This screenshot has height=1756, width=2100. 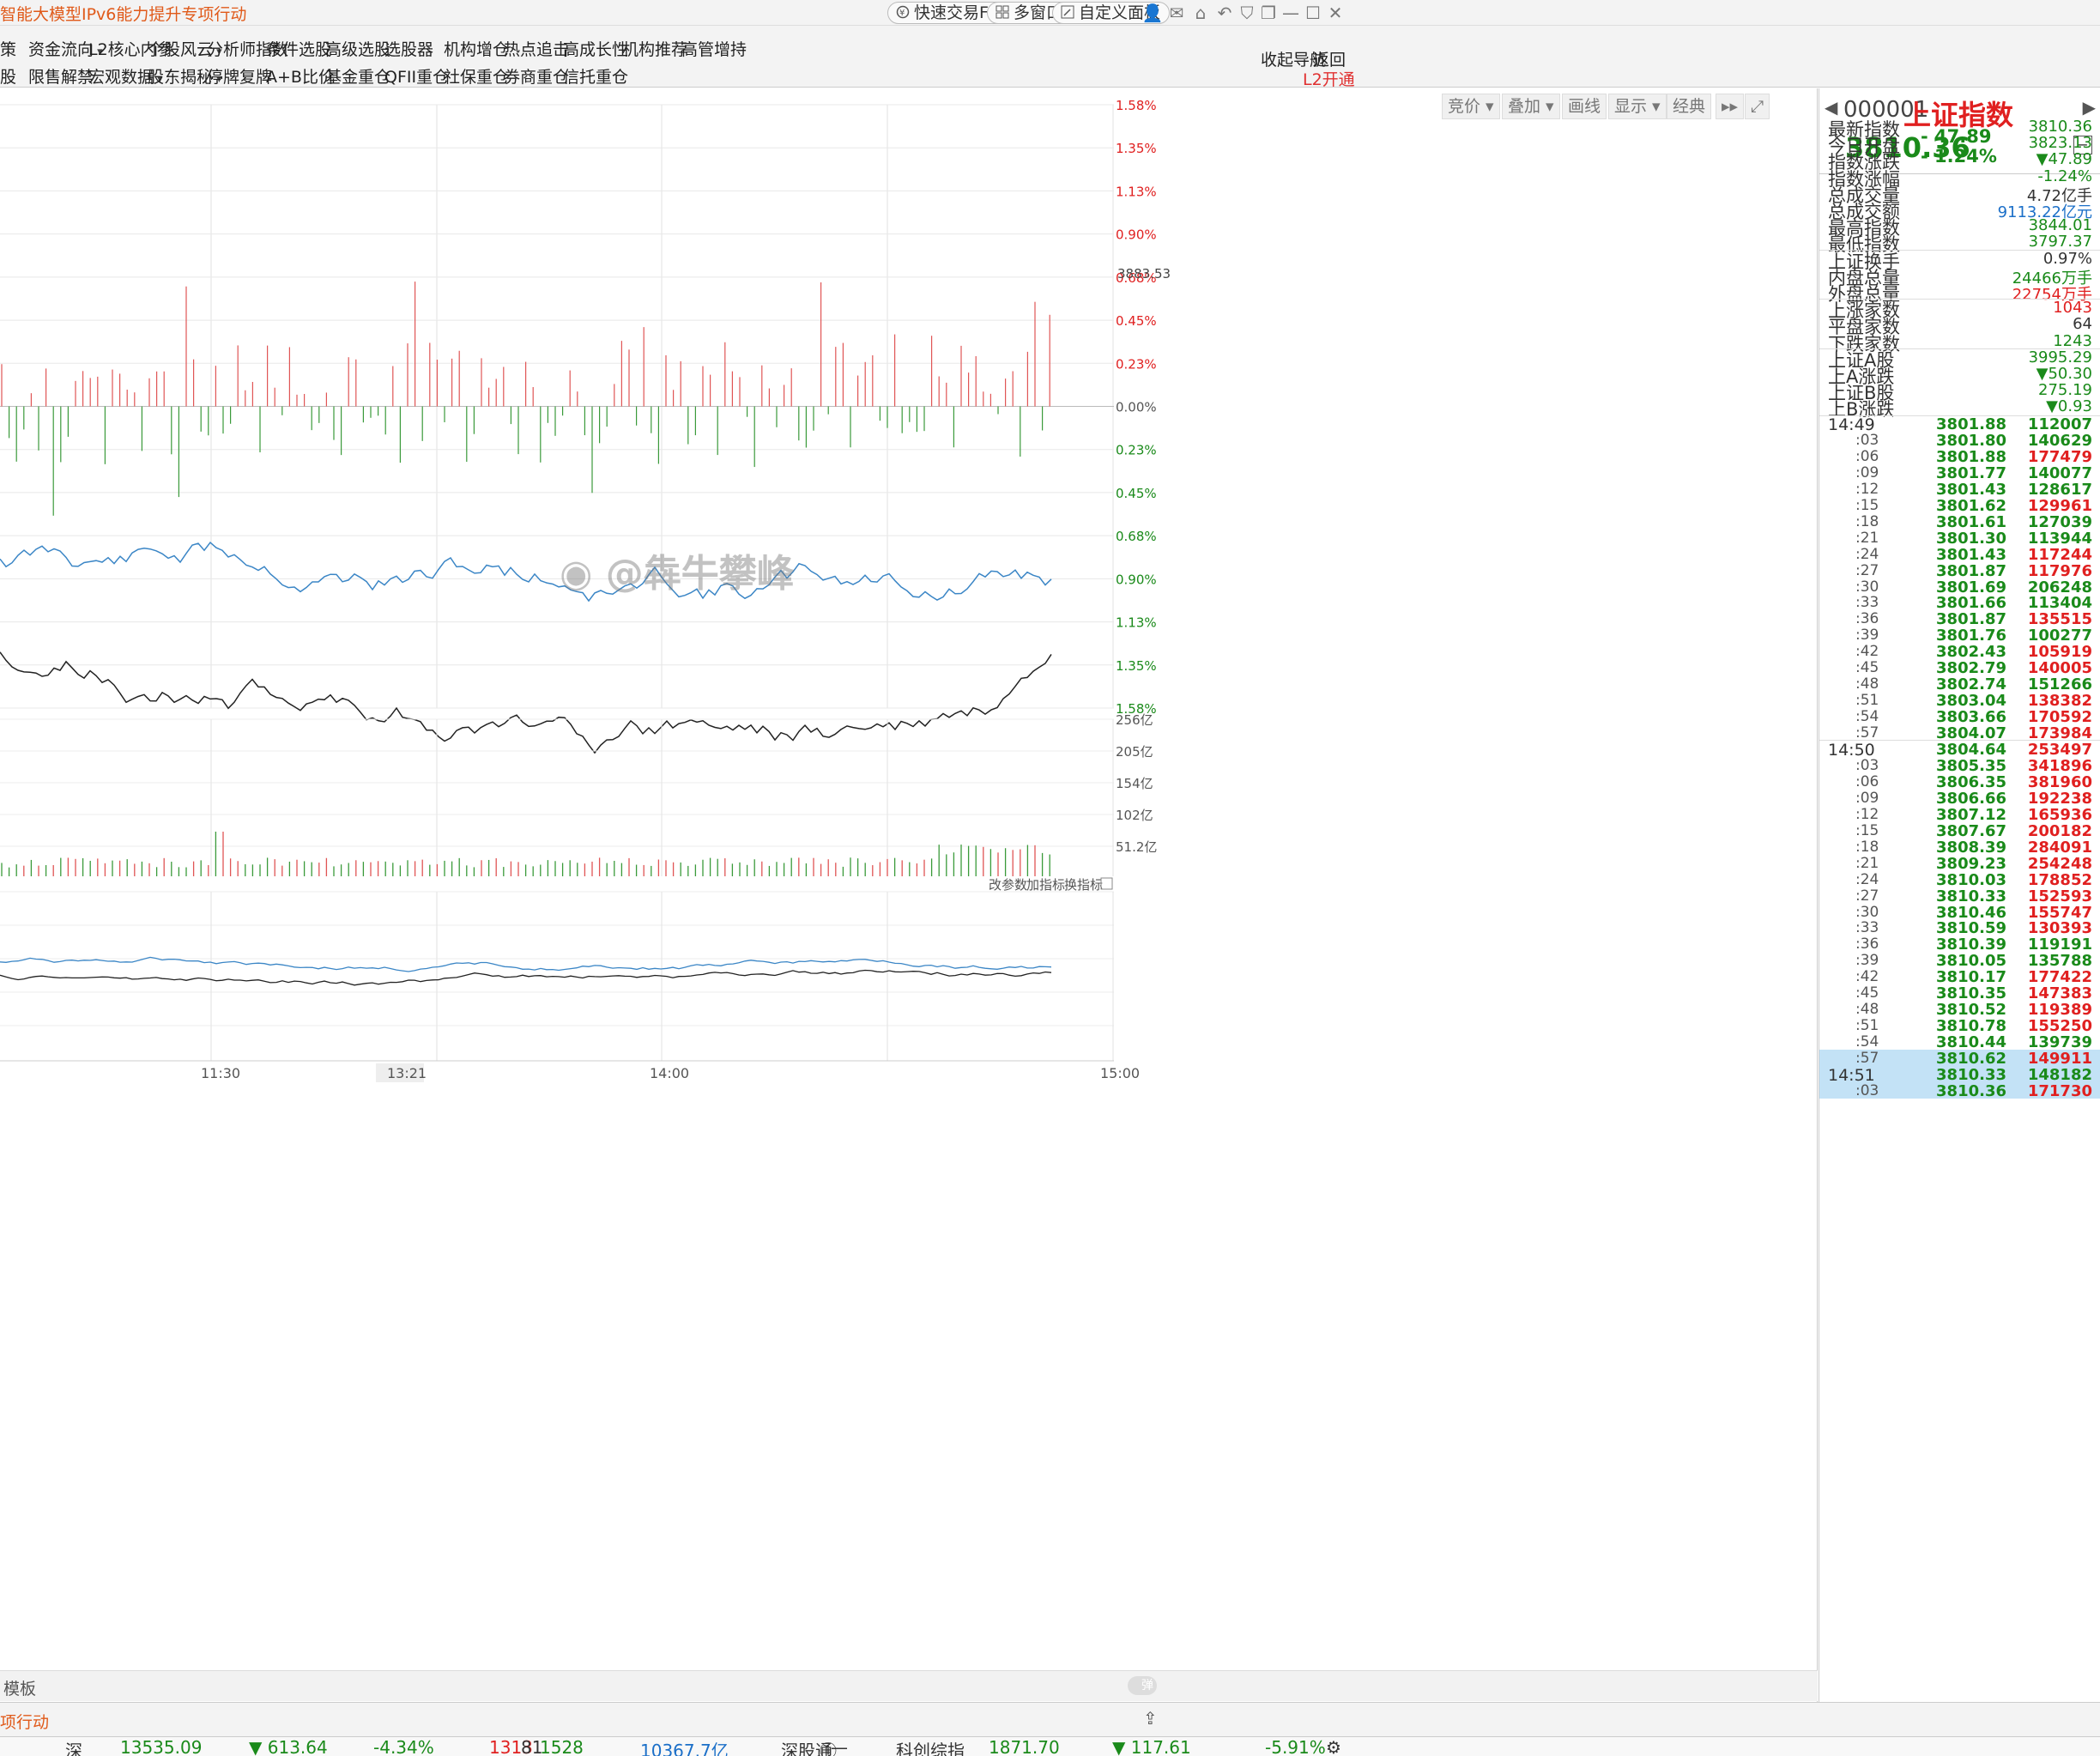 I want to click on sz-index: 13535.09, so click(x=161, y=1746).